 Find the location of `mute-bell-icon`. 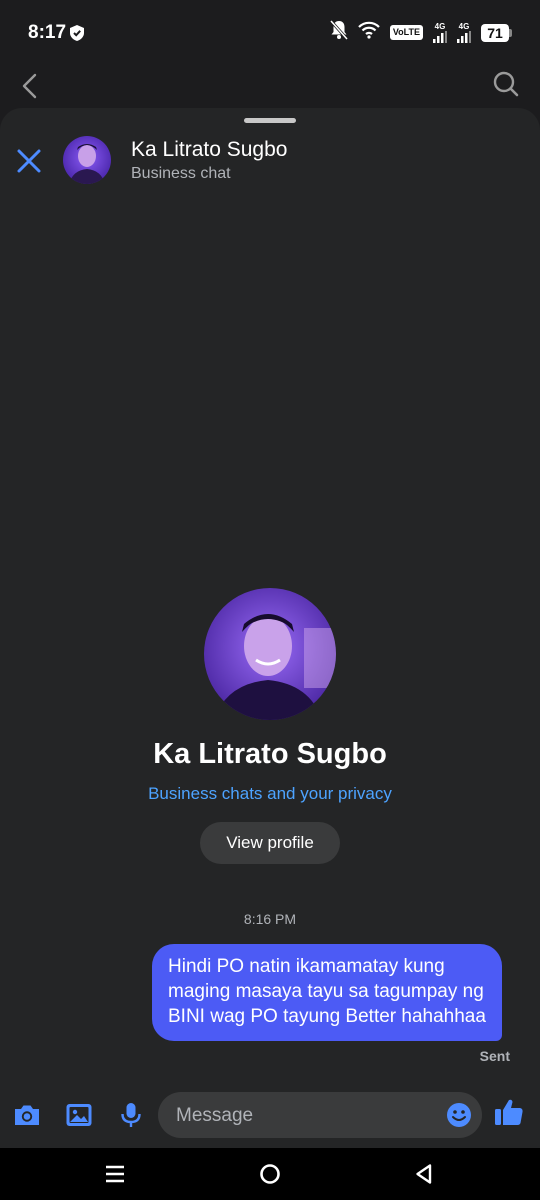

mute-bell-icon is located at coordinates (338, 32).